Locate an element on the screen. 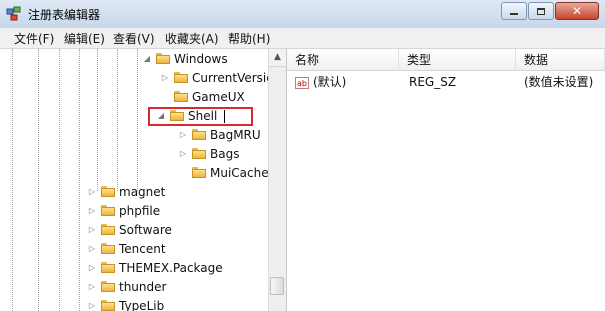 The width and height of the screenshot is (605, 311). tree-item-label: MuiCache is located at coordinates (239, 172).